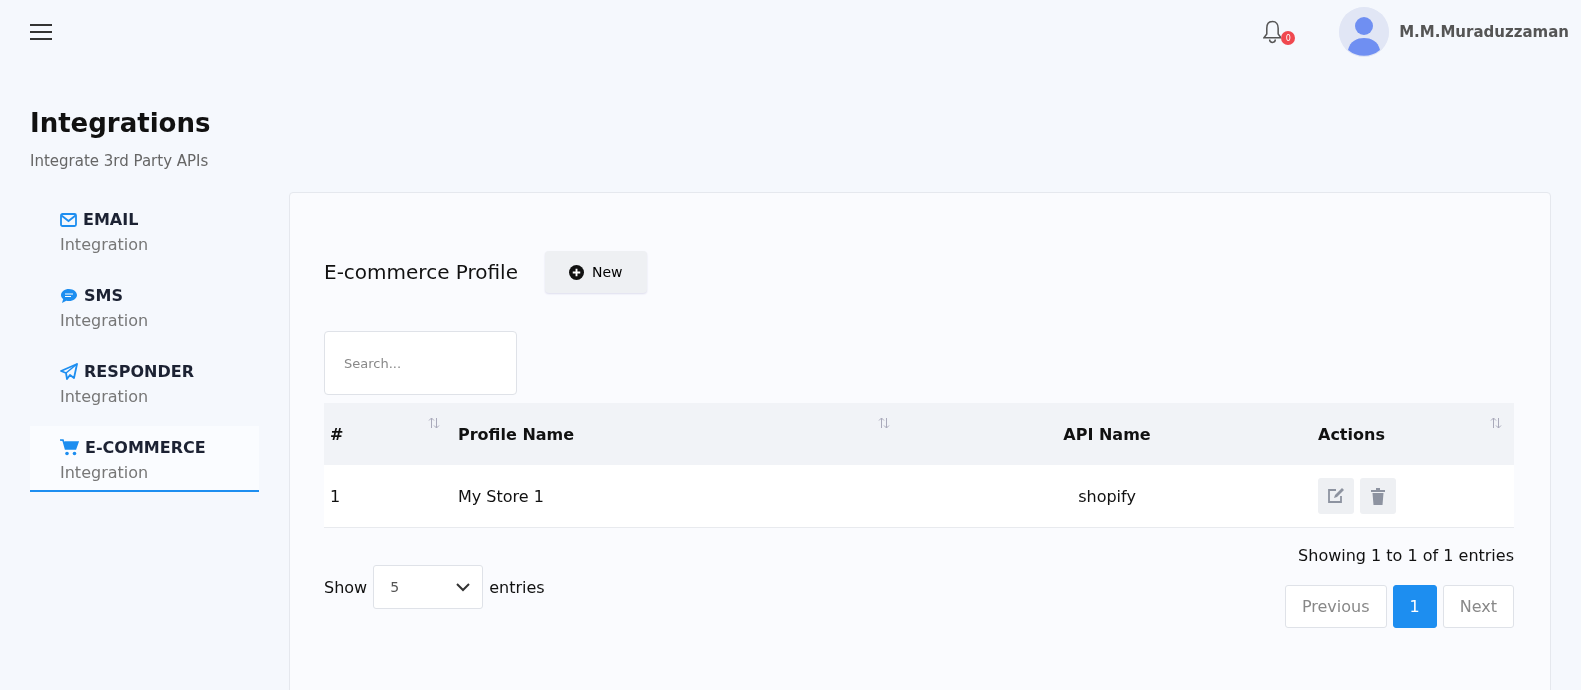  I want to click on sidebar-item: EMAIL Integration, so click(144, 235).